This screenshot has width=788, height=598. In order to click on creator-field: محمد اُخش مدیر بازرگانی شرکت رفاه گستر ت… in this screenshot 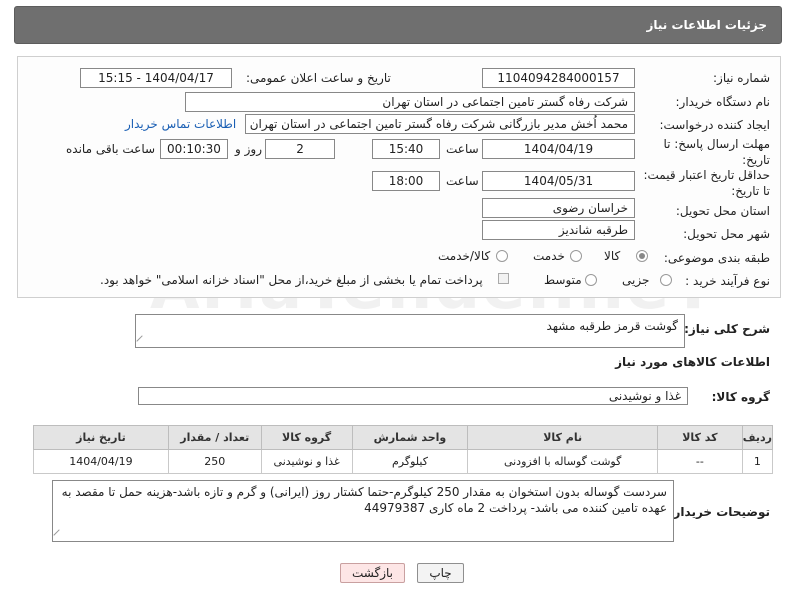, I will do `click(440, 124)`.